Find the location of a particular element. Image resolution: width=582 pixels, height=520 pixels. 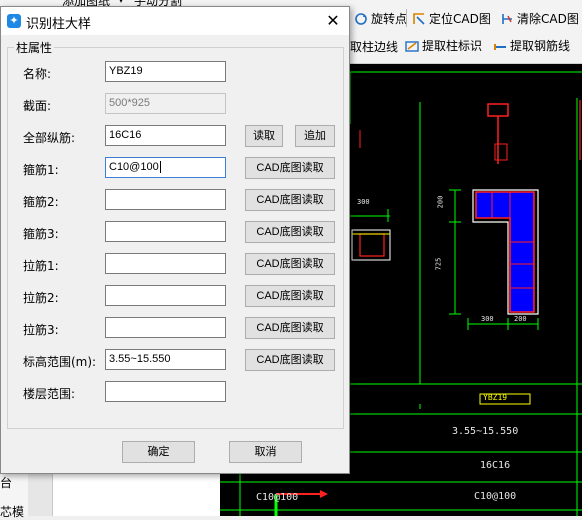

stirrup1-cad-read-button: CAD底图读取 is located at coordinates (290, 168).